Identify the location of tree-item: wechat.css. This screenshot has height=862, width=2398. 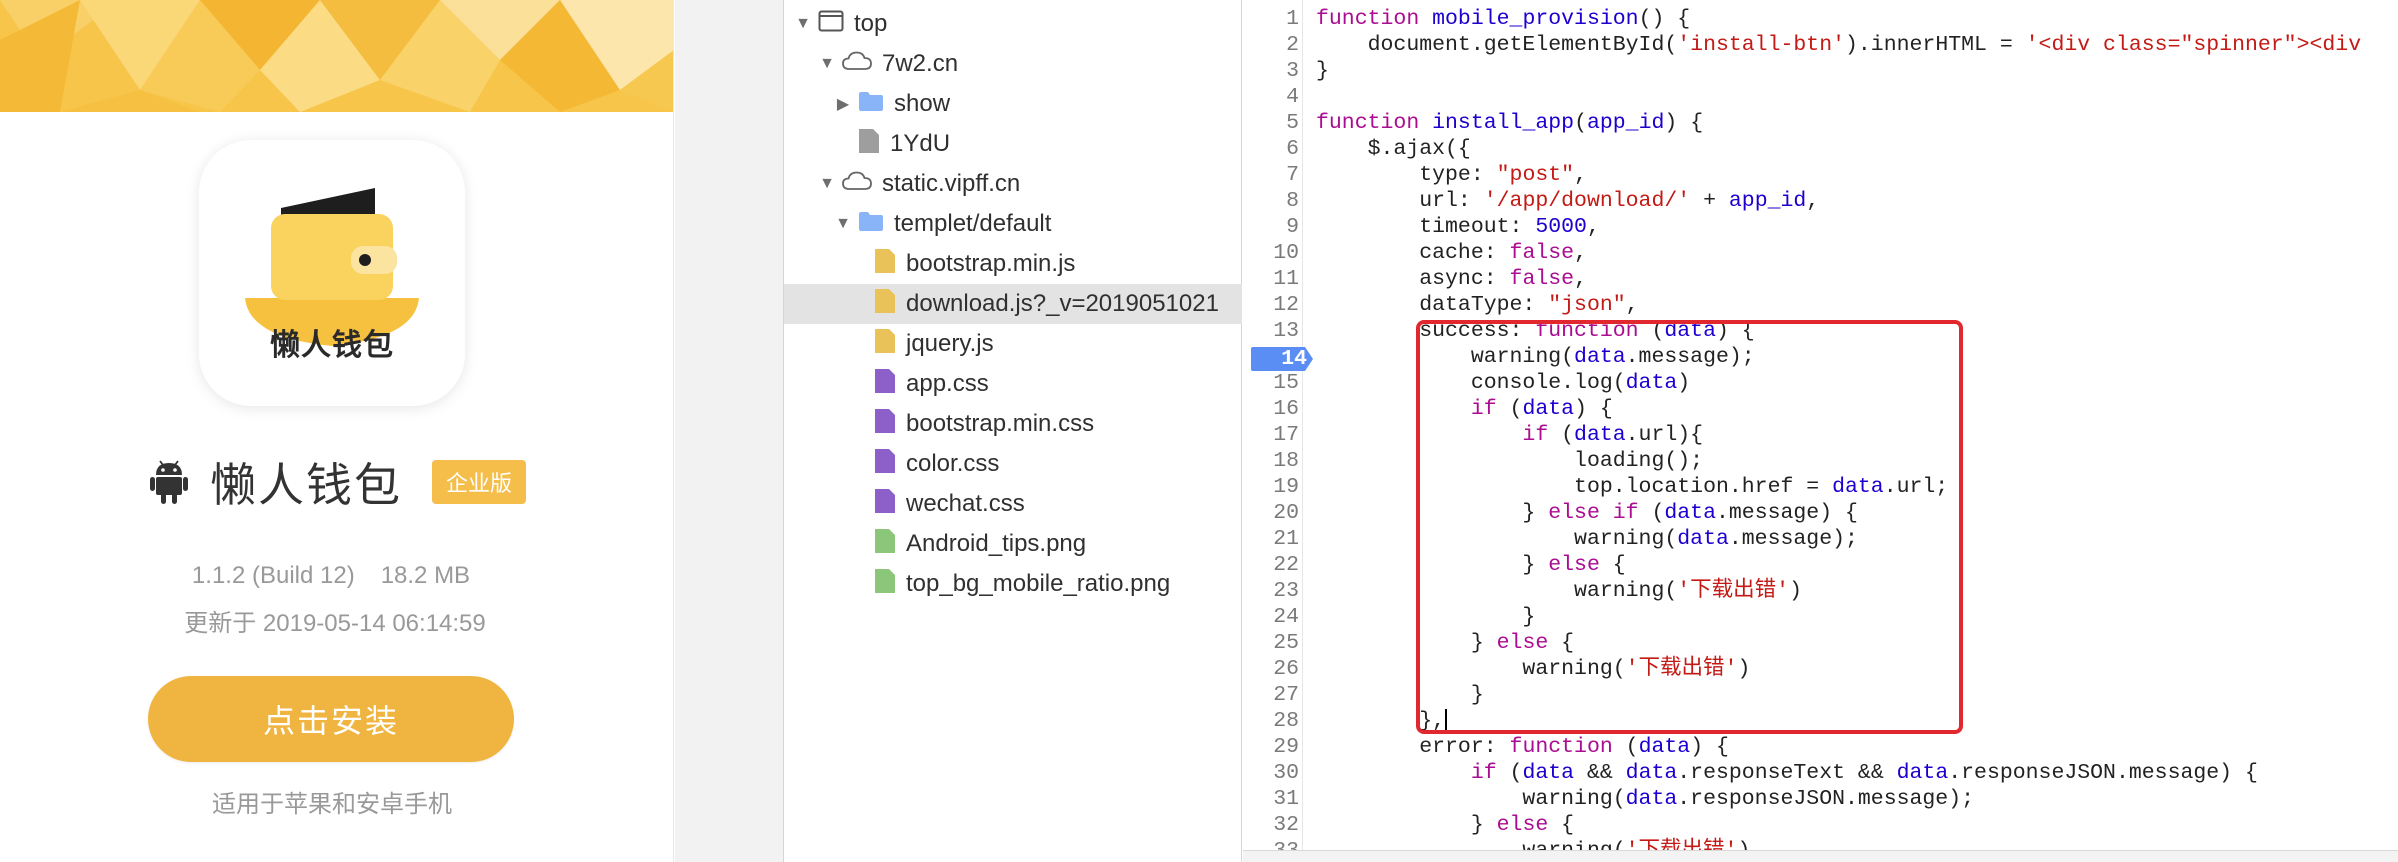
(1013, 504).